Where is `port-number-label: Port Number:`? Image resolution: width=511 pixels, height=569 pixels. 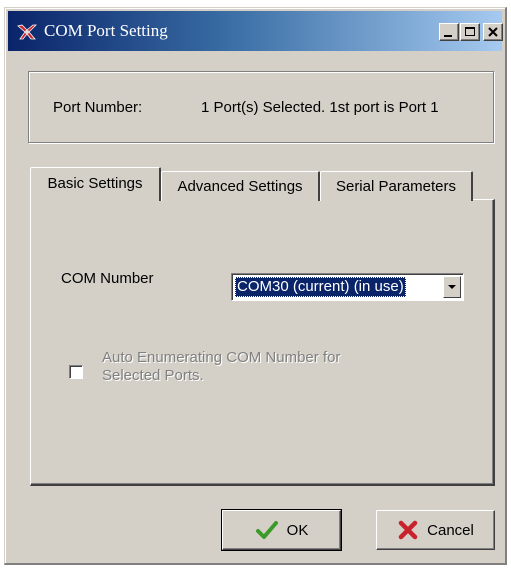
port-number-label: Port Number: is located at coordinates (98, 107).